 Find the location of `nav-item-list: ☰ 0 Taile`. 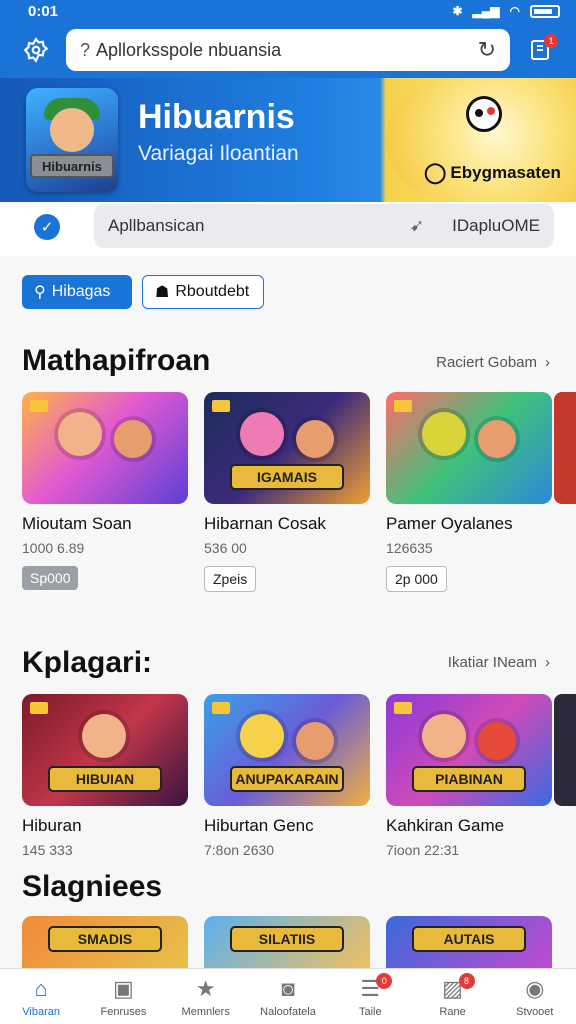

nav-item-list: ☰ 0 Taile is located at coordinates (370, 996).